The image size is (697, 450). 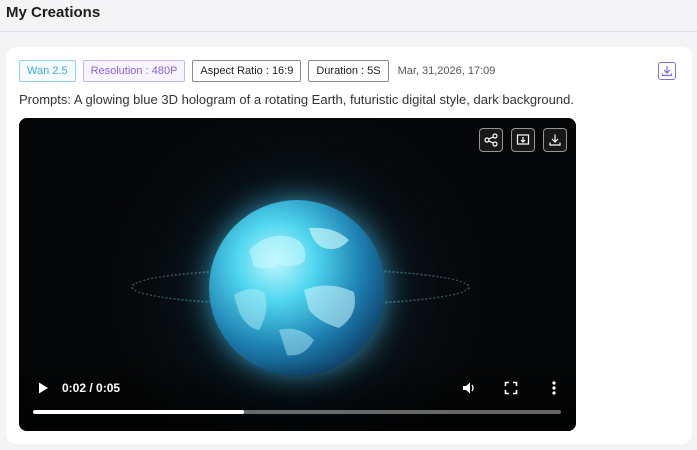 I want to click on page-title: My Creations, so click(x=53, y=12).